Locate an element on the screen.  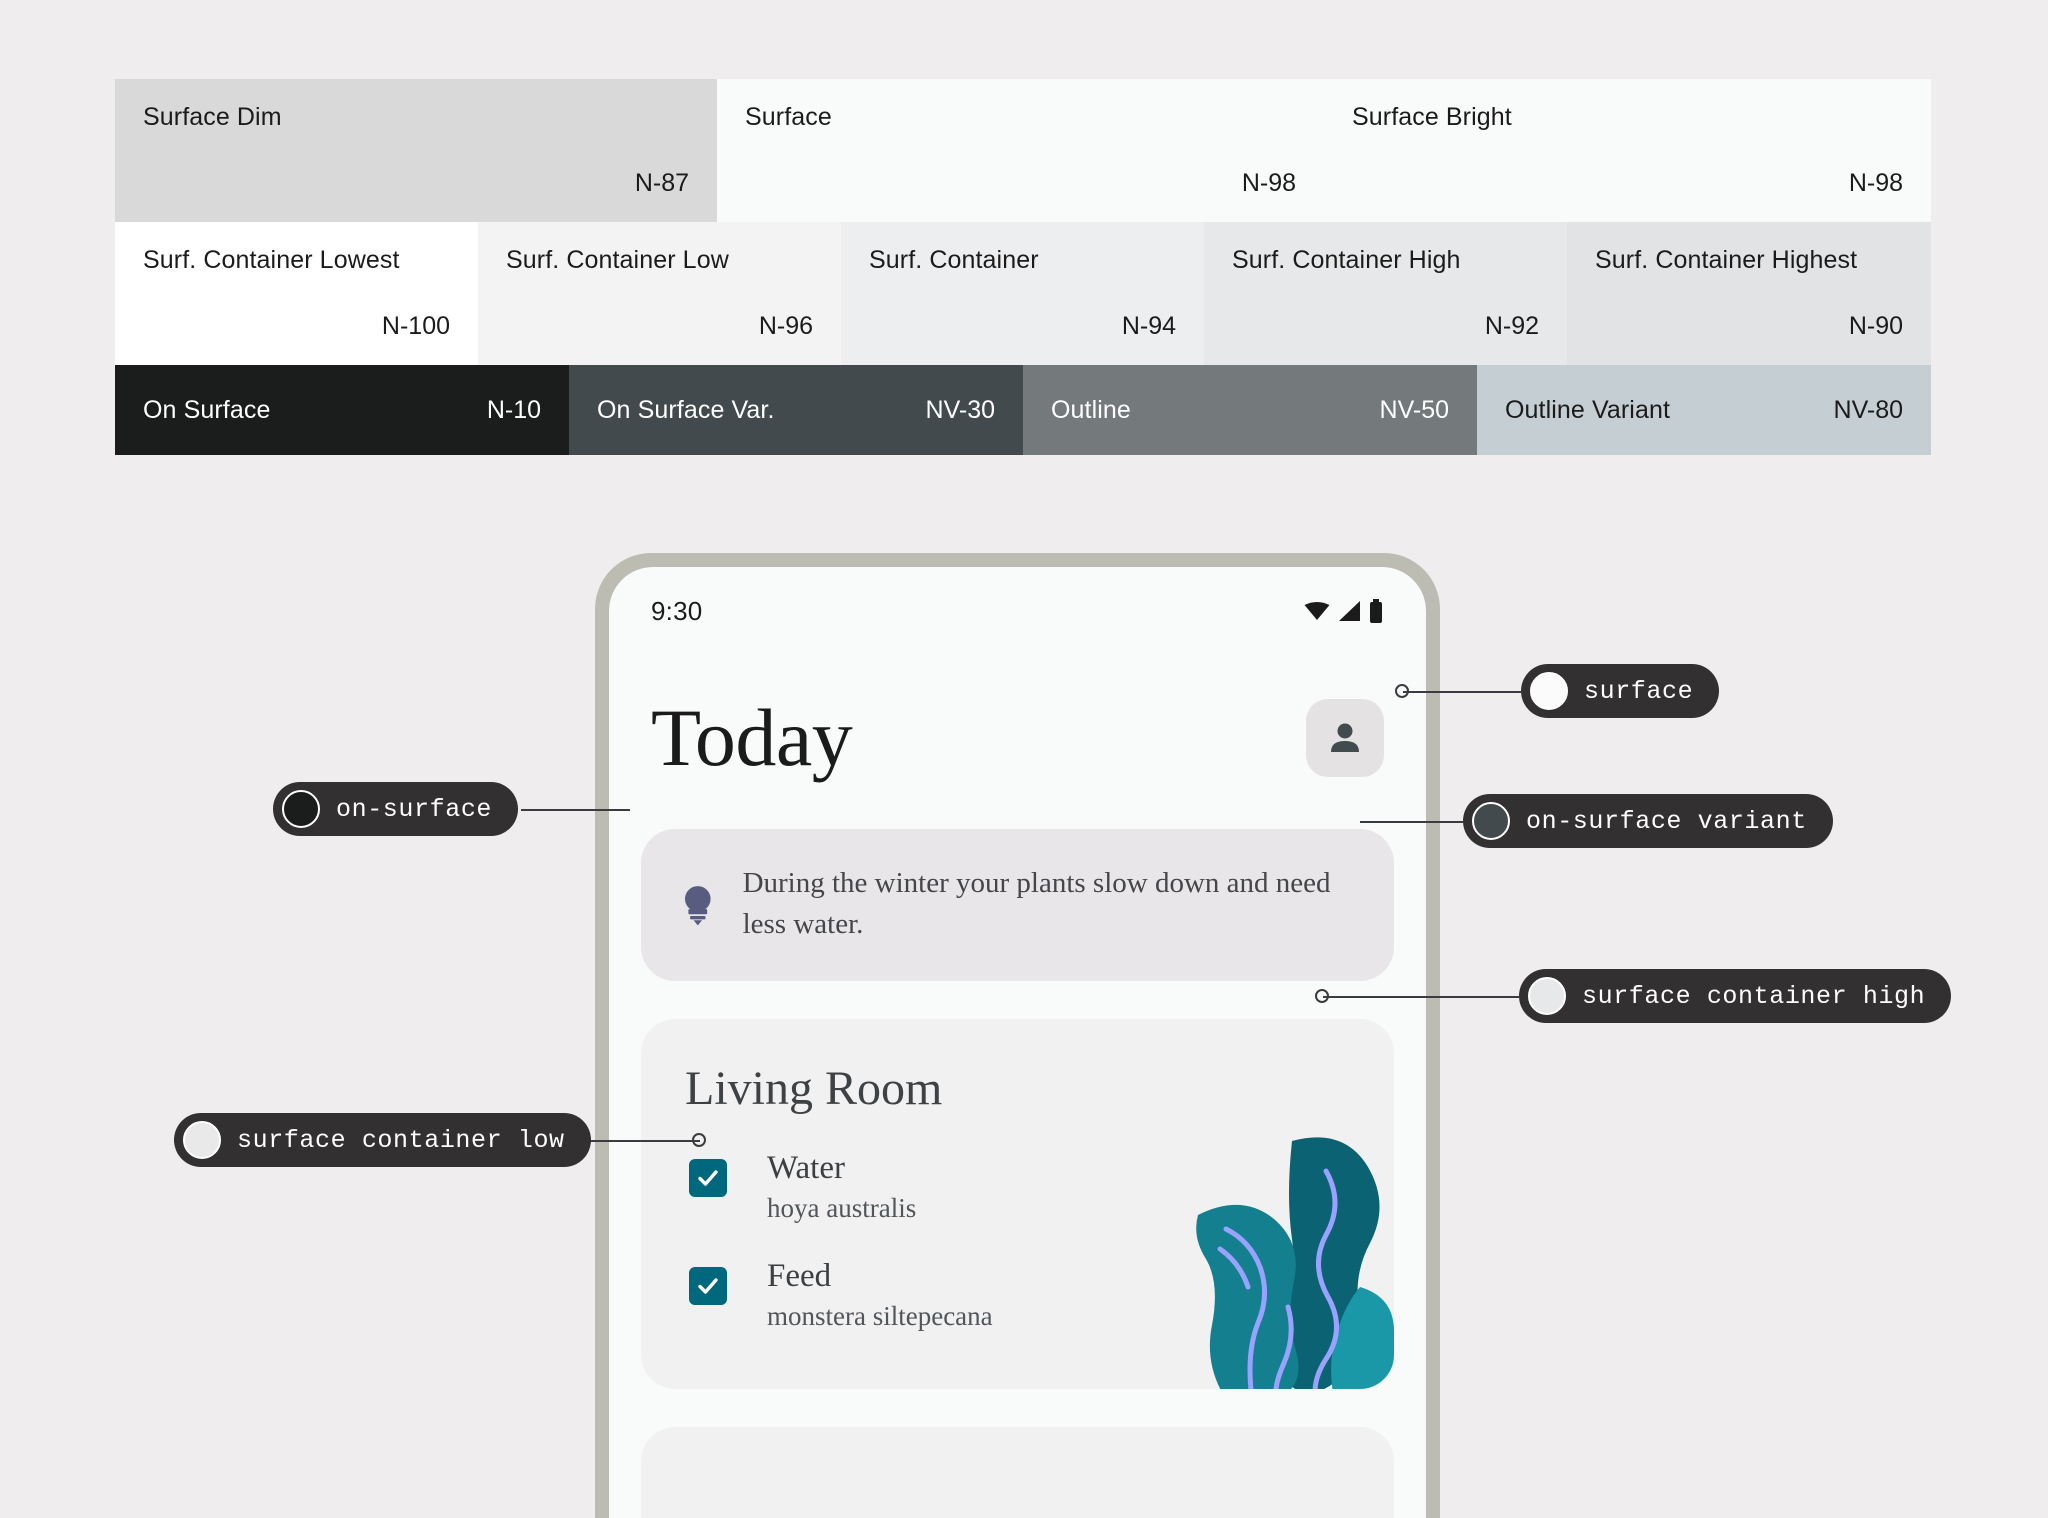
callout-chip-label: surface container low is located at coordinates (401, 1140).